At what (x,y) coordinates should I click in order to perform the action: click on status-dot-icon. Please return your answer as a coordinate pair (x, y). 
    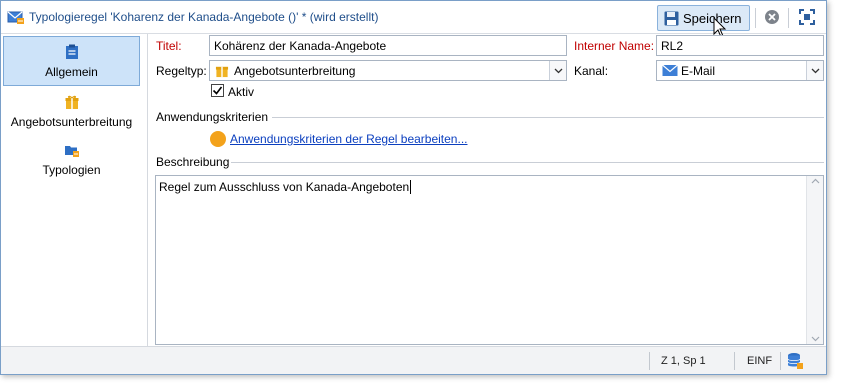
    Looking at the image, I should click on (218, 139).